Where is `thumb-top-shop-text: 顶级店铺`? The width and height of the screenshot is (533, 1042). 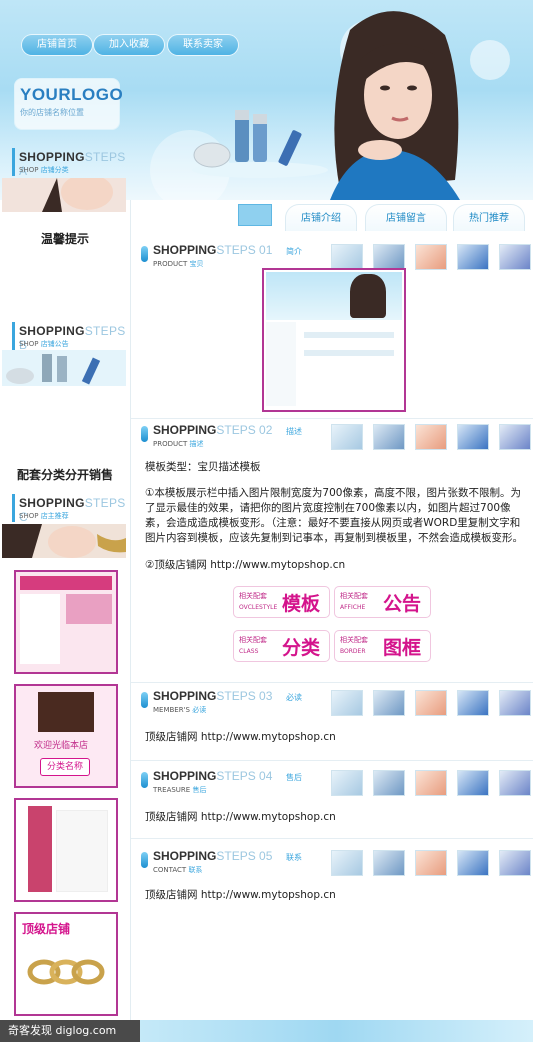
thumb-top-shop-text: 顶级店铺 is located at coordinates (46, 929).